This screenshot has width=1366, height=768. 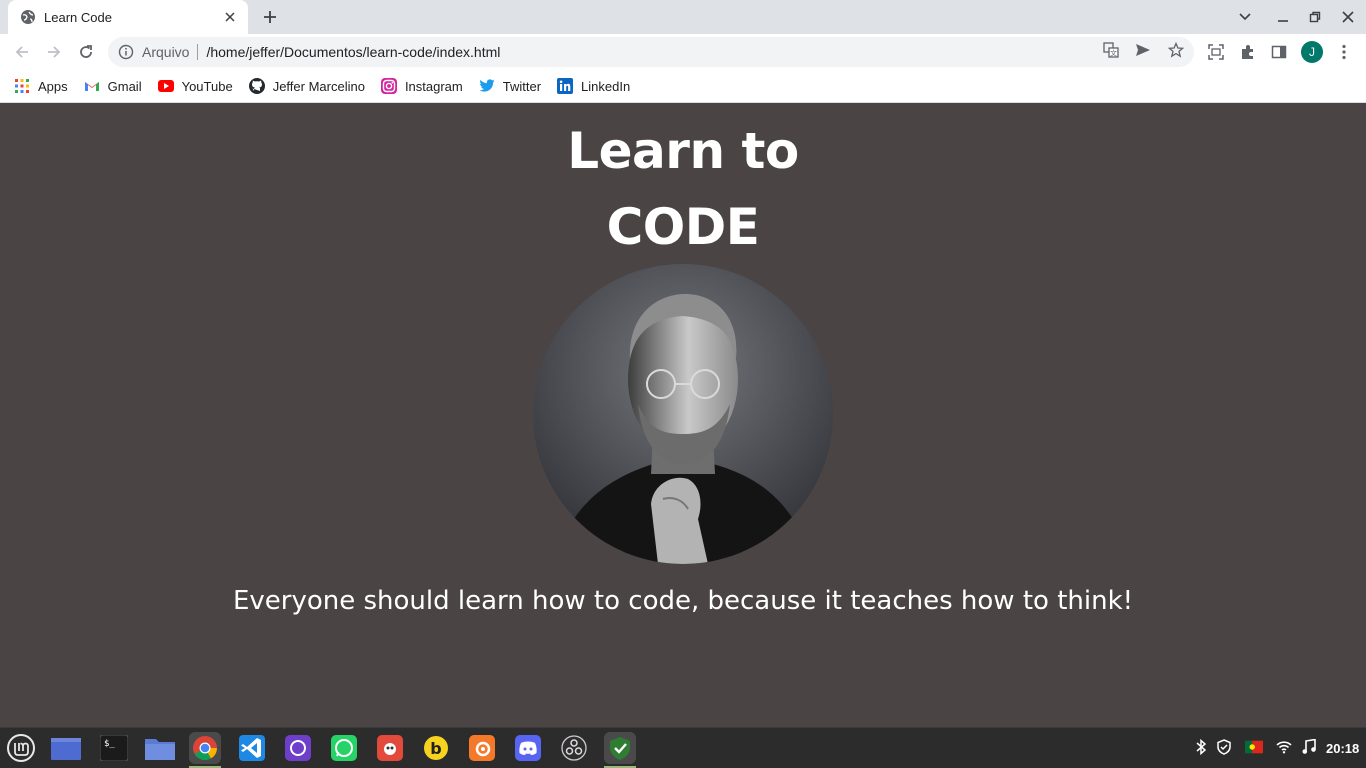 What do you see at coordinates (528, 748) in the screenshot?
I see `discord-icon` at bounding box center [528, 748].